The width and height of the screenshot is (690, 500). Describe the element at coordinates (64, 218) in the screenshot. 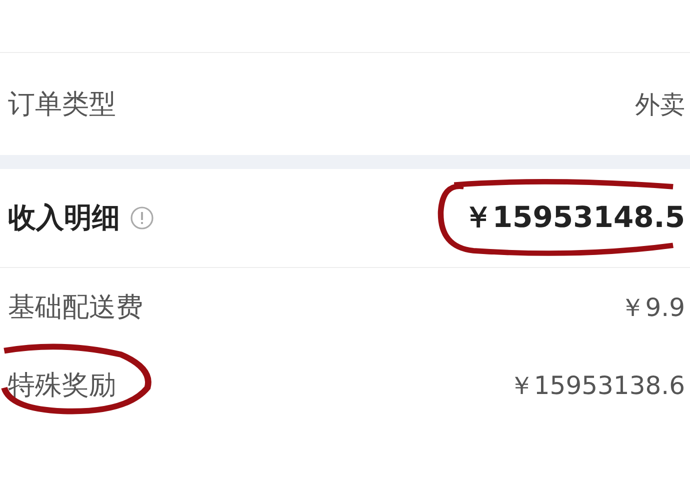

I see `section-title: 收入明细` at that location.